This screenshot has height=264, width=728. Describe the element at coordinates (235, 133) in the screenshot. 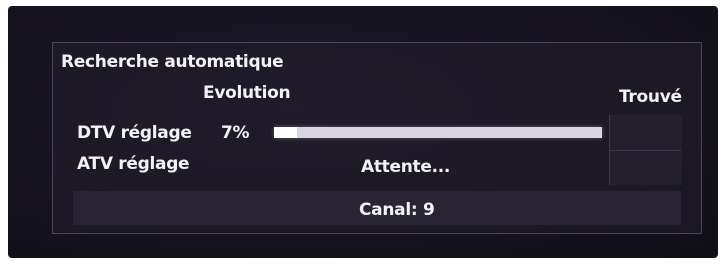

I see `dtv-progress-percent: 7%` at that location.